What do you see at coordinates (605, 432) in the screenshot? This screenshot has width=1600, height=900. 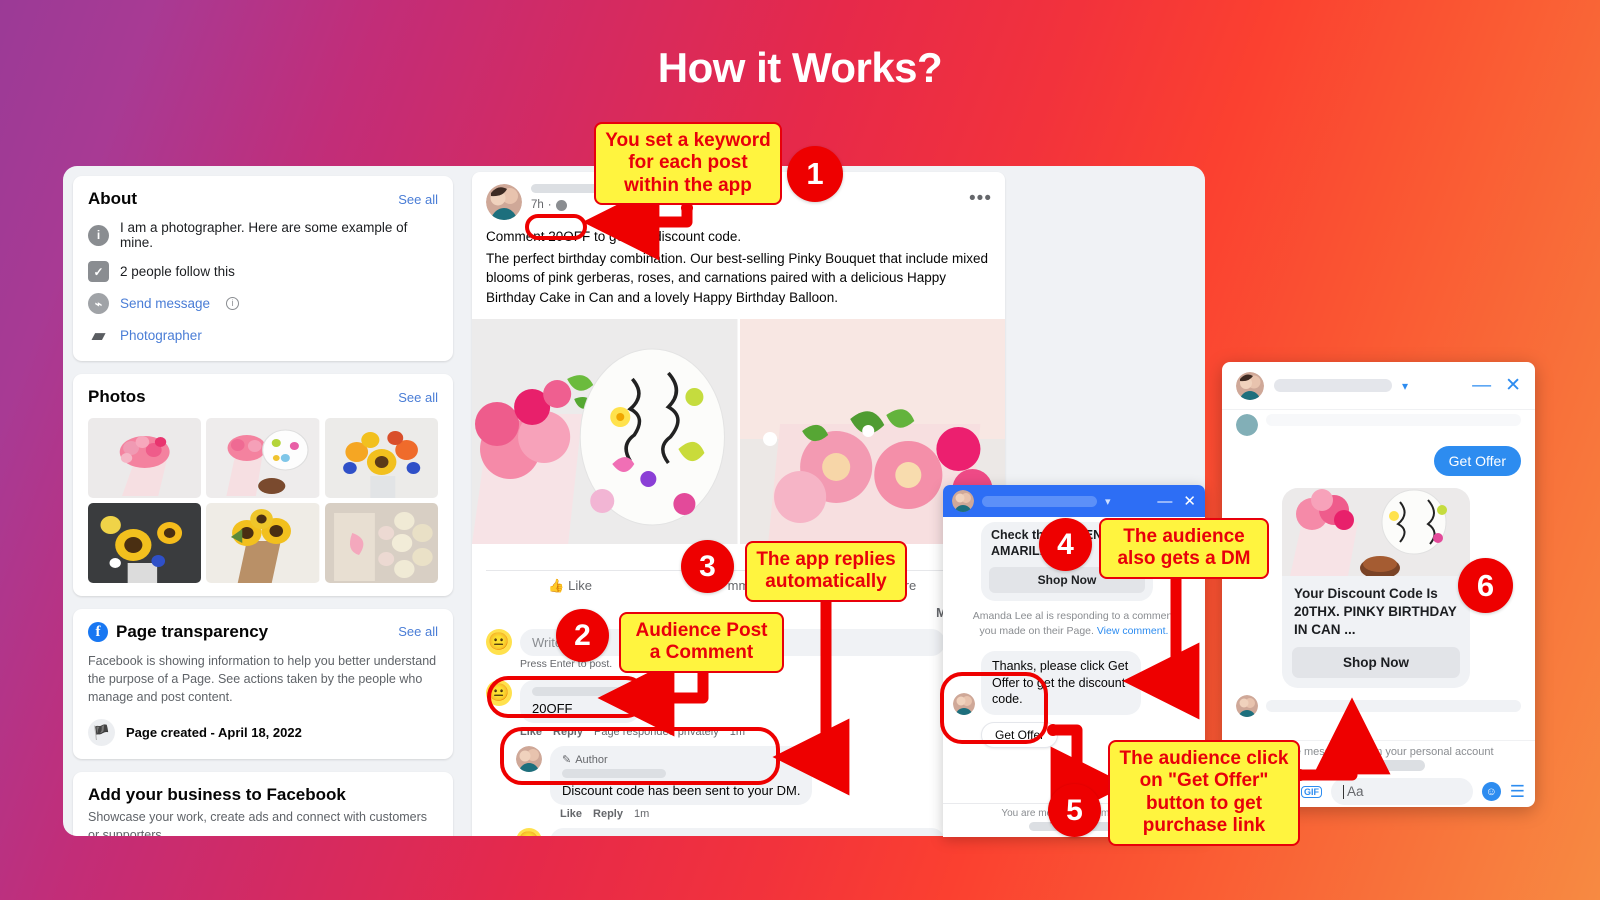 I see `post-image-left` at bounding box center [605, 432].